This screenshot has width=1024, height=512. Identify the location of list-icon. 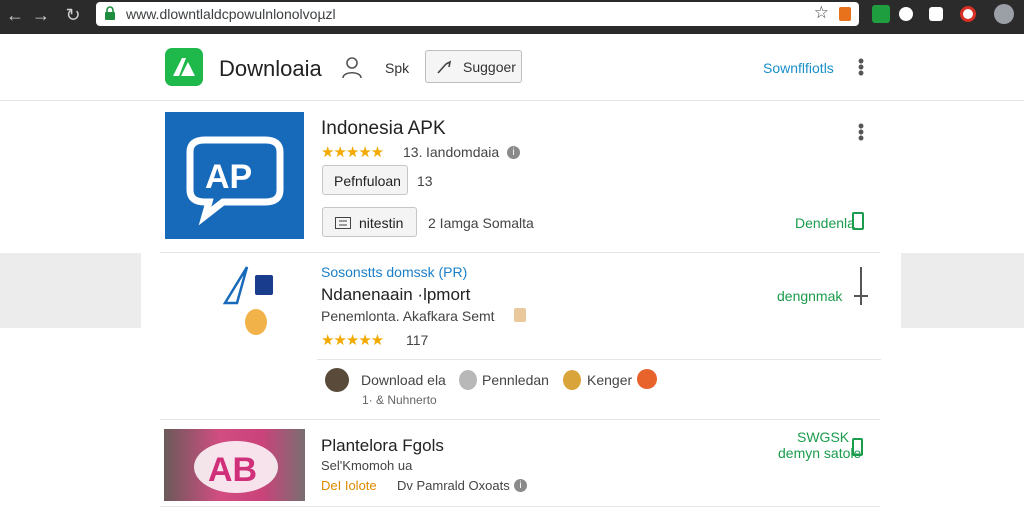
(343, 223).